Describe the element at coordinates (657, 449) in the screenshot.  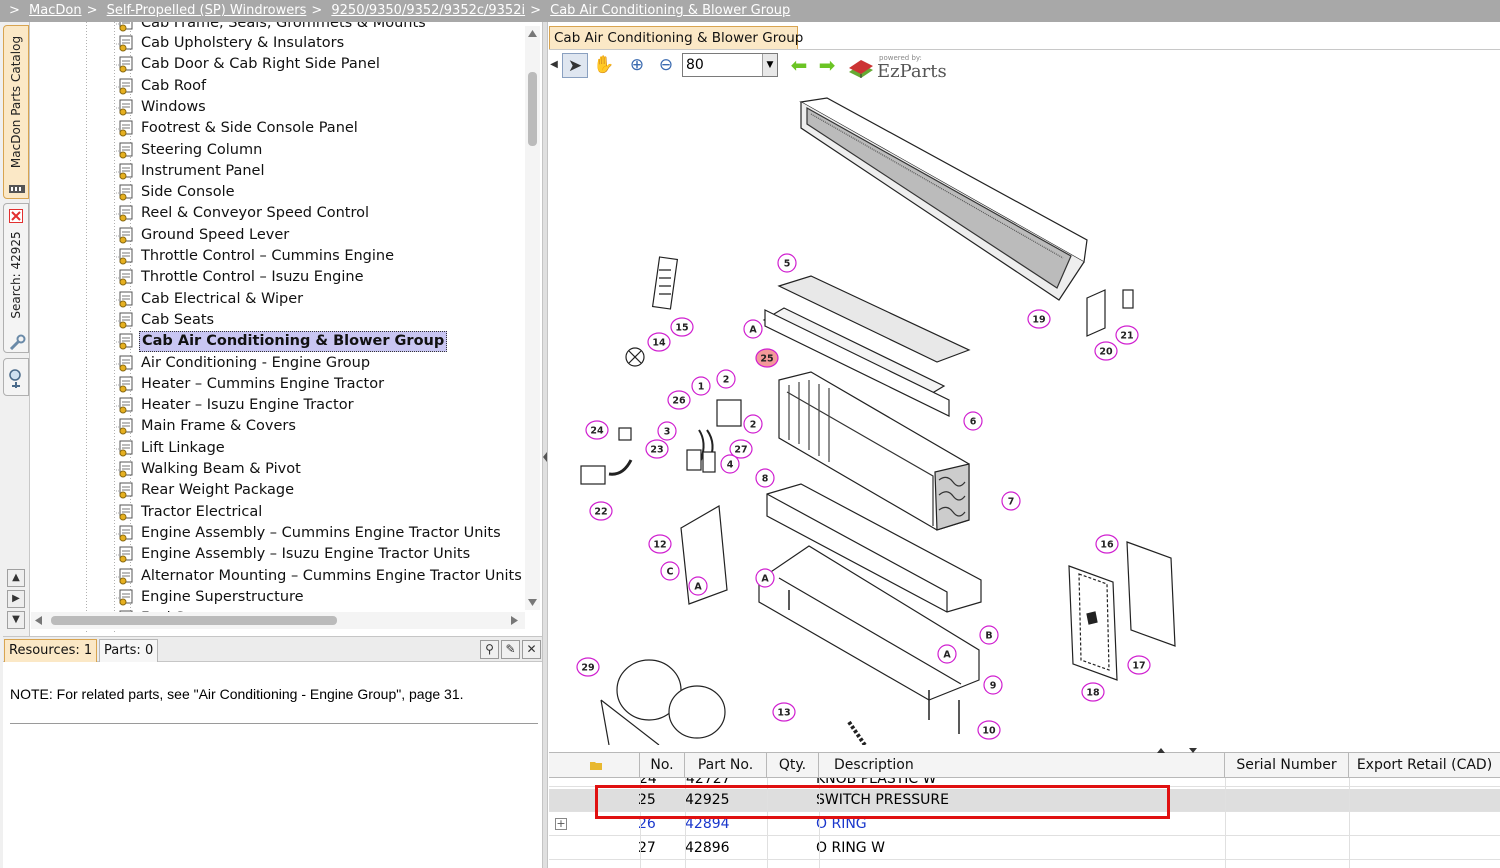
I see `callout-23: 23` at that location.